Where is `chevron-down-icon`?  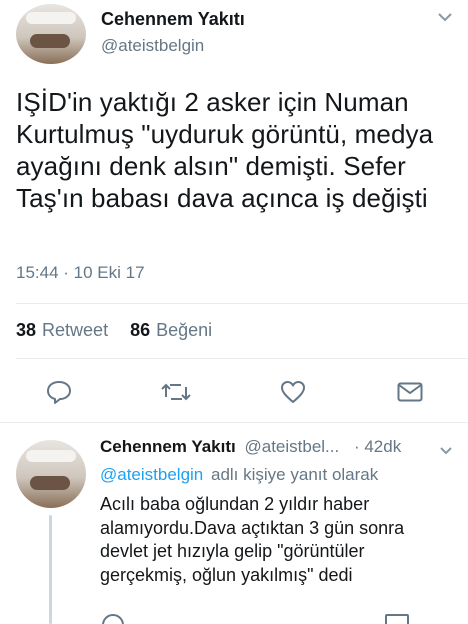
chevron-down-icon is located at coordinates (445, 17).